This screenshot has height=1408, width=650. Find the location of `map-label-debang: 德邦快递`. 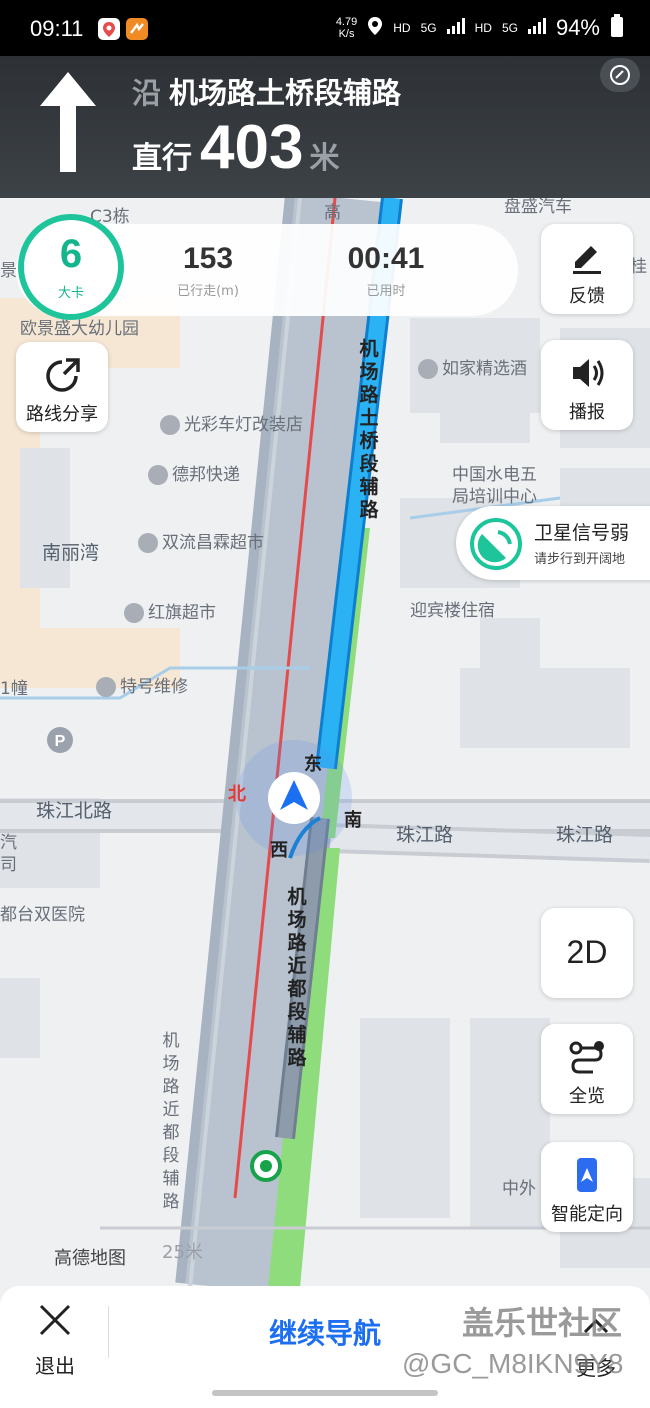

map-label-debang: 德邦快递 is located at coordinates (194, 472).